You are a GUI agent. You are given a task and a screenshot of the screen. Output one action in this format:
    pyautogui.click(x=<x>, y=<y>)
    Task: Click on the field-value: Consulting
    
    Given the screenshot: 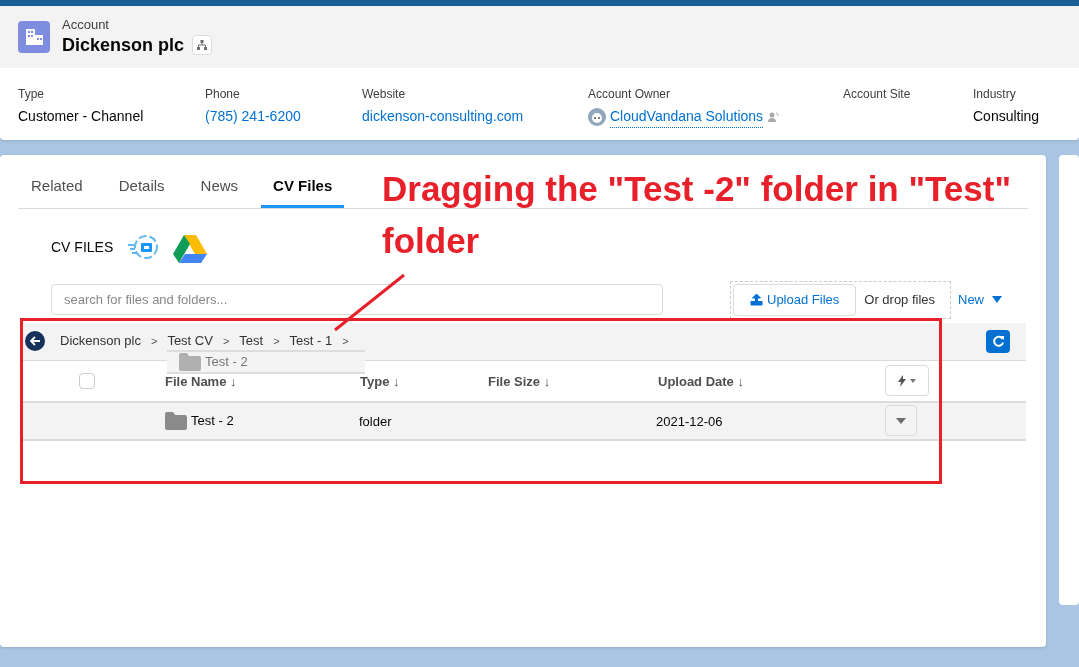 What is the action you would take?
    pyautogui.click(x=1007, y=116)
    